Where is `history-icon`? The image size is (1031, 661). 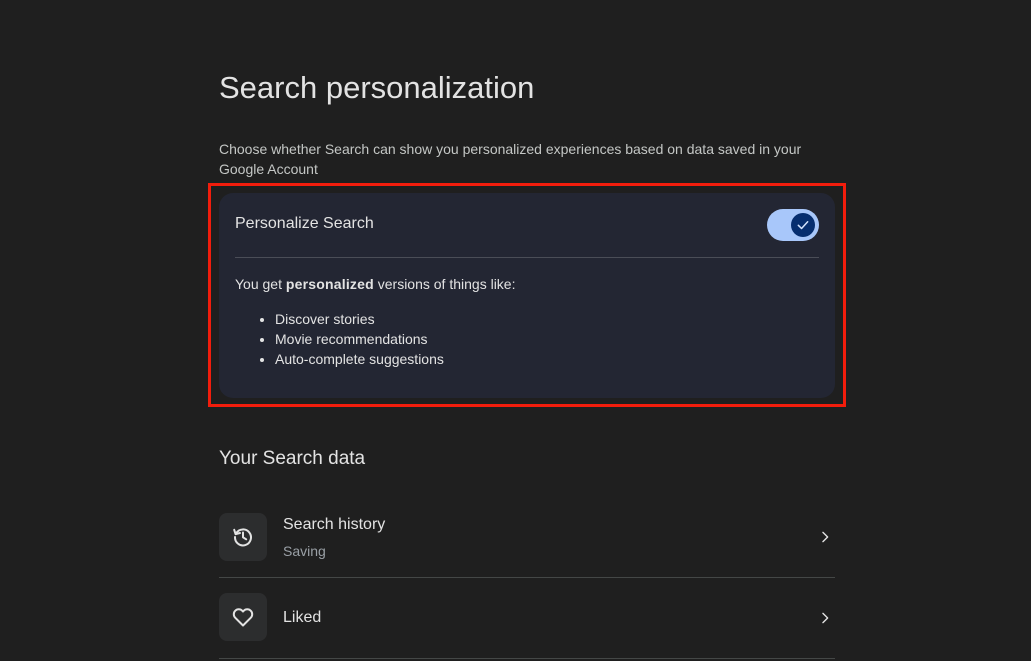
history-icon is located at coordinates (242, 537).